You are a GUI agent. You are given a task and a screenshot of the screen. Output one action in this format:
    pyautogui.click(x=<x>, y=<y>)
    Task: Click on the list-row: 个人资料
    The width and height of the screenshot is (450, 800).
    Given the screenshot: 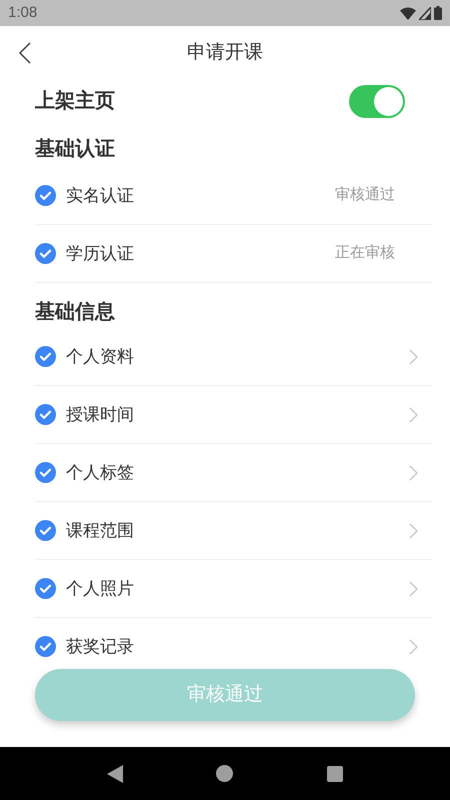 What is the action you would take?
    pyautogui.click(x=233, y=357)
    